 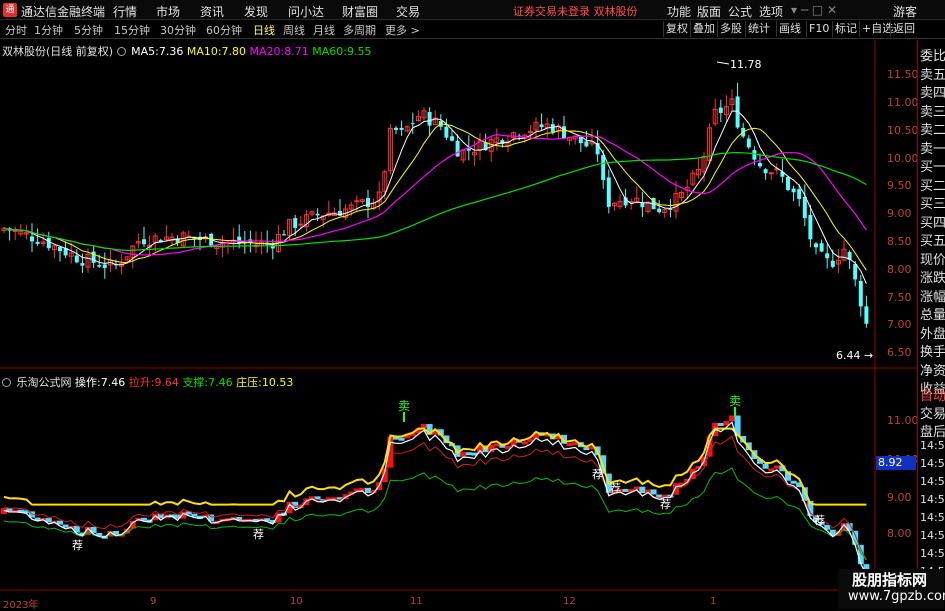 I want to click on side-panel-item: 现价, so click(x=932, y=258).